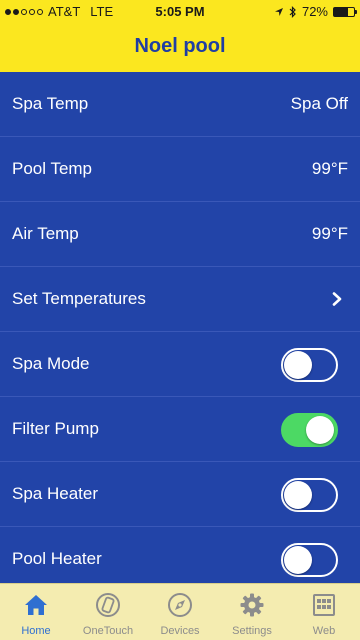  What do you see at coordinates (55, 428) in the screenshot?
I see `filter-pump-label: Filter Pump` at bounding box center [55, 428].